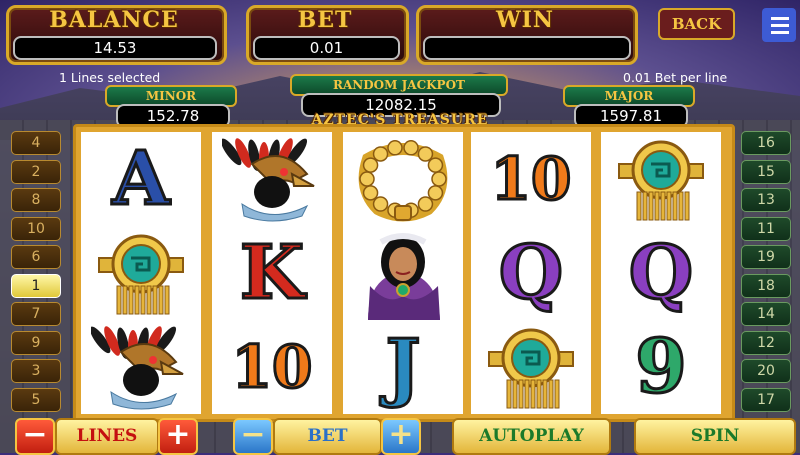 The image size is (800, 455). I want to click on back-button: BACK, so click(696, 24).